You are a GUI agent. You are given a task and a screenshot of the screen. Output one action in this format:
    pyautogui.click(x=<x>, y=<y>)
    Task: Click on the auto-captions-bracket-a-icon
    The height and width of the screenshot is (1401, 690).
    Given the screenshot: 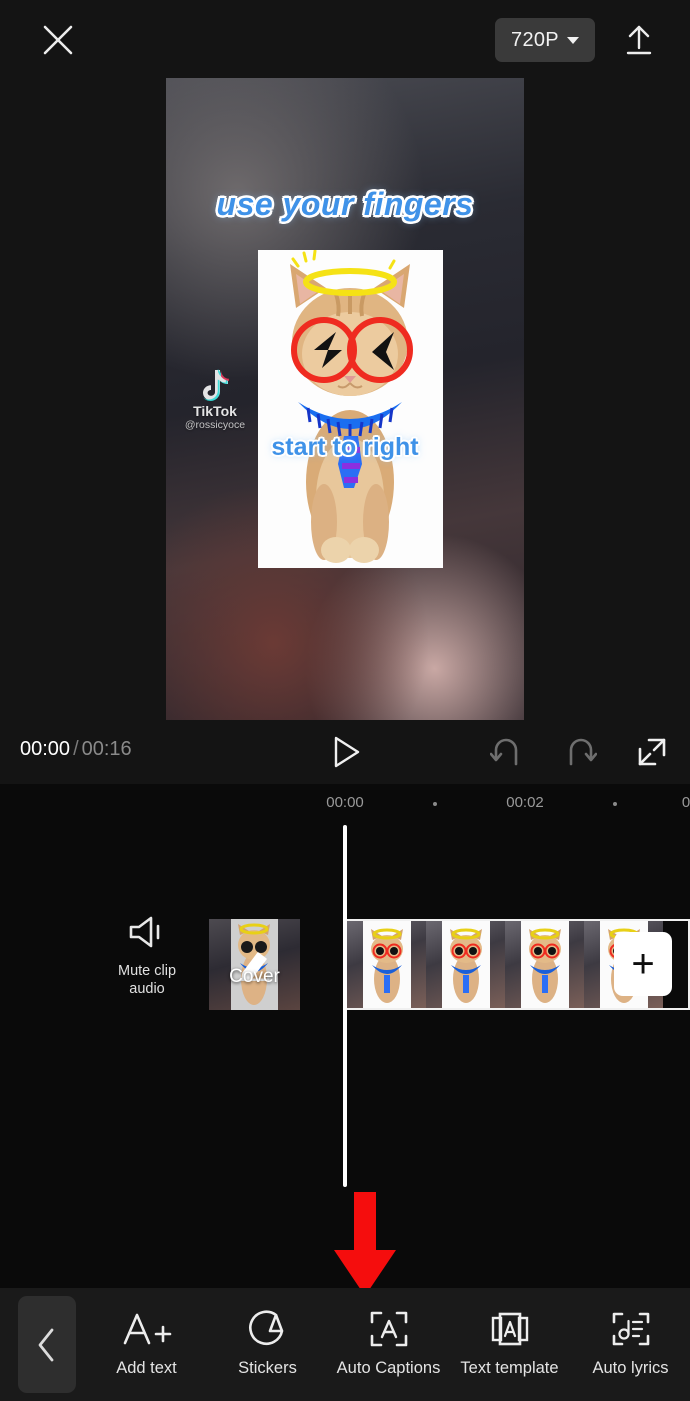 What is the action you would take?
    pyautogui.click(x=388, y=1329)
    